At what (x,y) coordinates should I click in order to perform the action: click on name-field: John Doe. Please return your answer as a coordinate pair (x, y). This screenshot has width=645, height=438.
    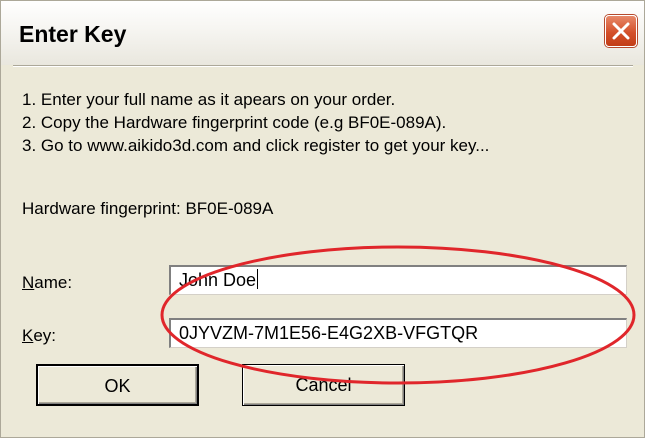
    Looking at the image, I should click on (398, 280).